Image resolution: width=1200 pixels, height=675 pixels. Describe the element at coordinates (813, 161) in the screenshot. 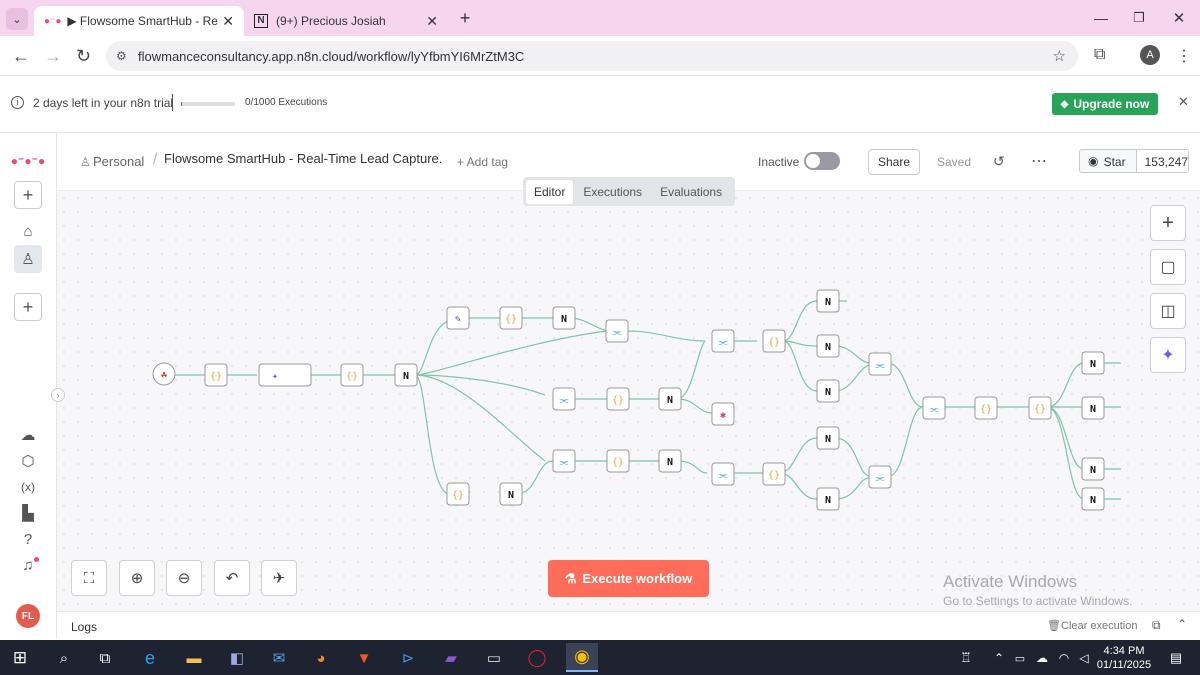

I see `toggle-knob` at that location.